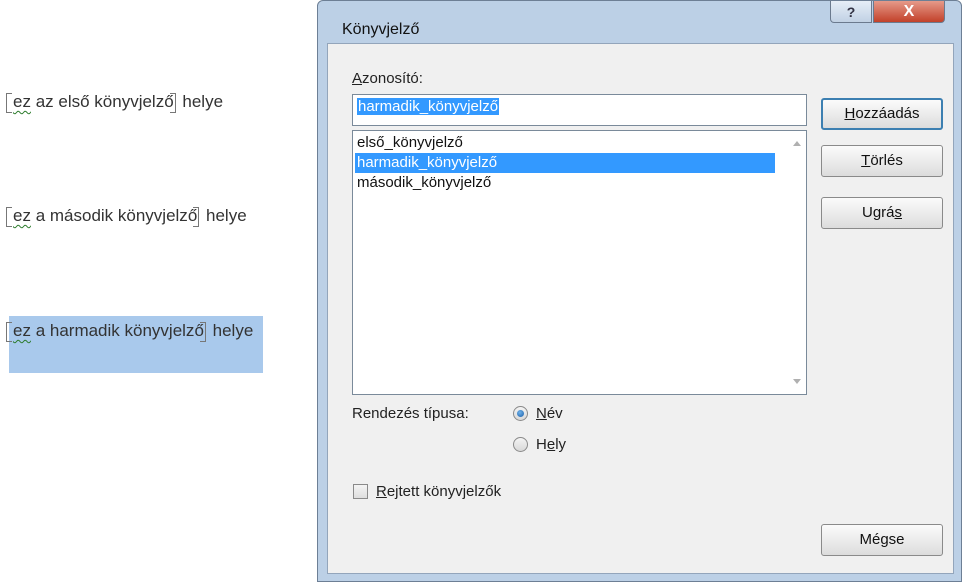 This screenshot has width=968, height=582. Describe the element at coordinates (360, 491) in the screenshot. I see `hidden-bookmarks-checkbox` at that location.